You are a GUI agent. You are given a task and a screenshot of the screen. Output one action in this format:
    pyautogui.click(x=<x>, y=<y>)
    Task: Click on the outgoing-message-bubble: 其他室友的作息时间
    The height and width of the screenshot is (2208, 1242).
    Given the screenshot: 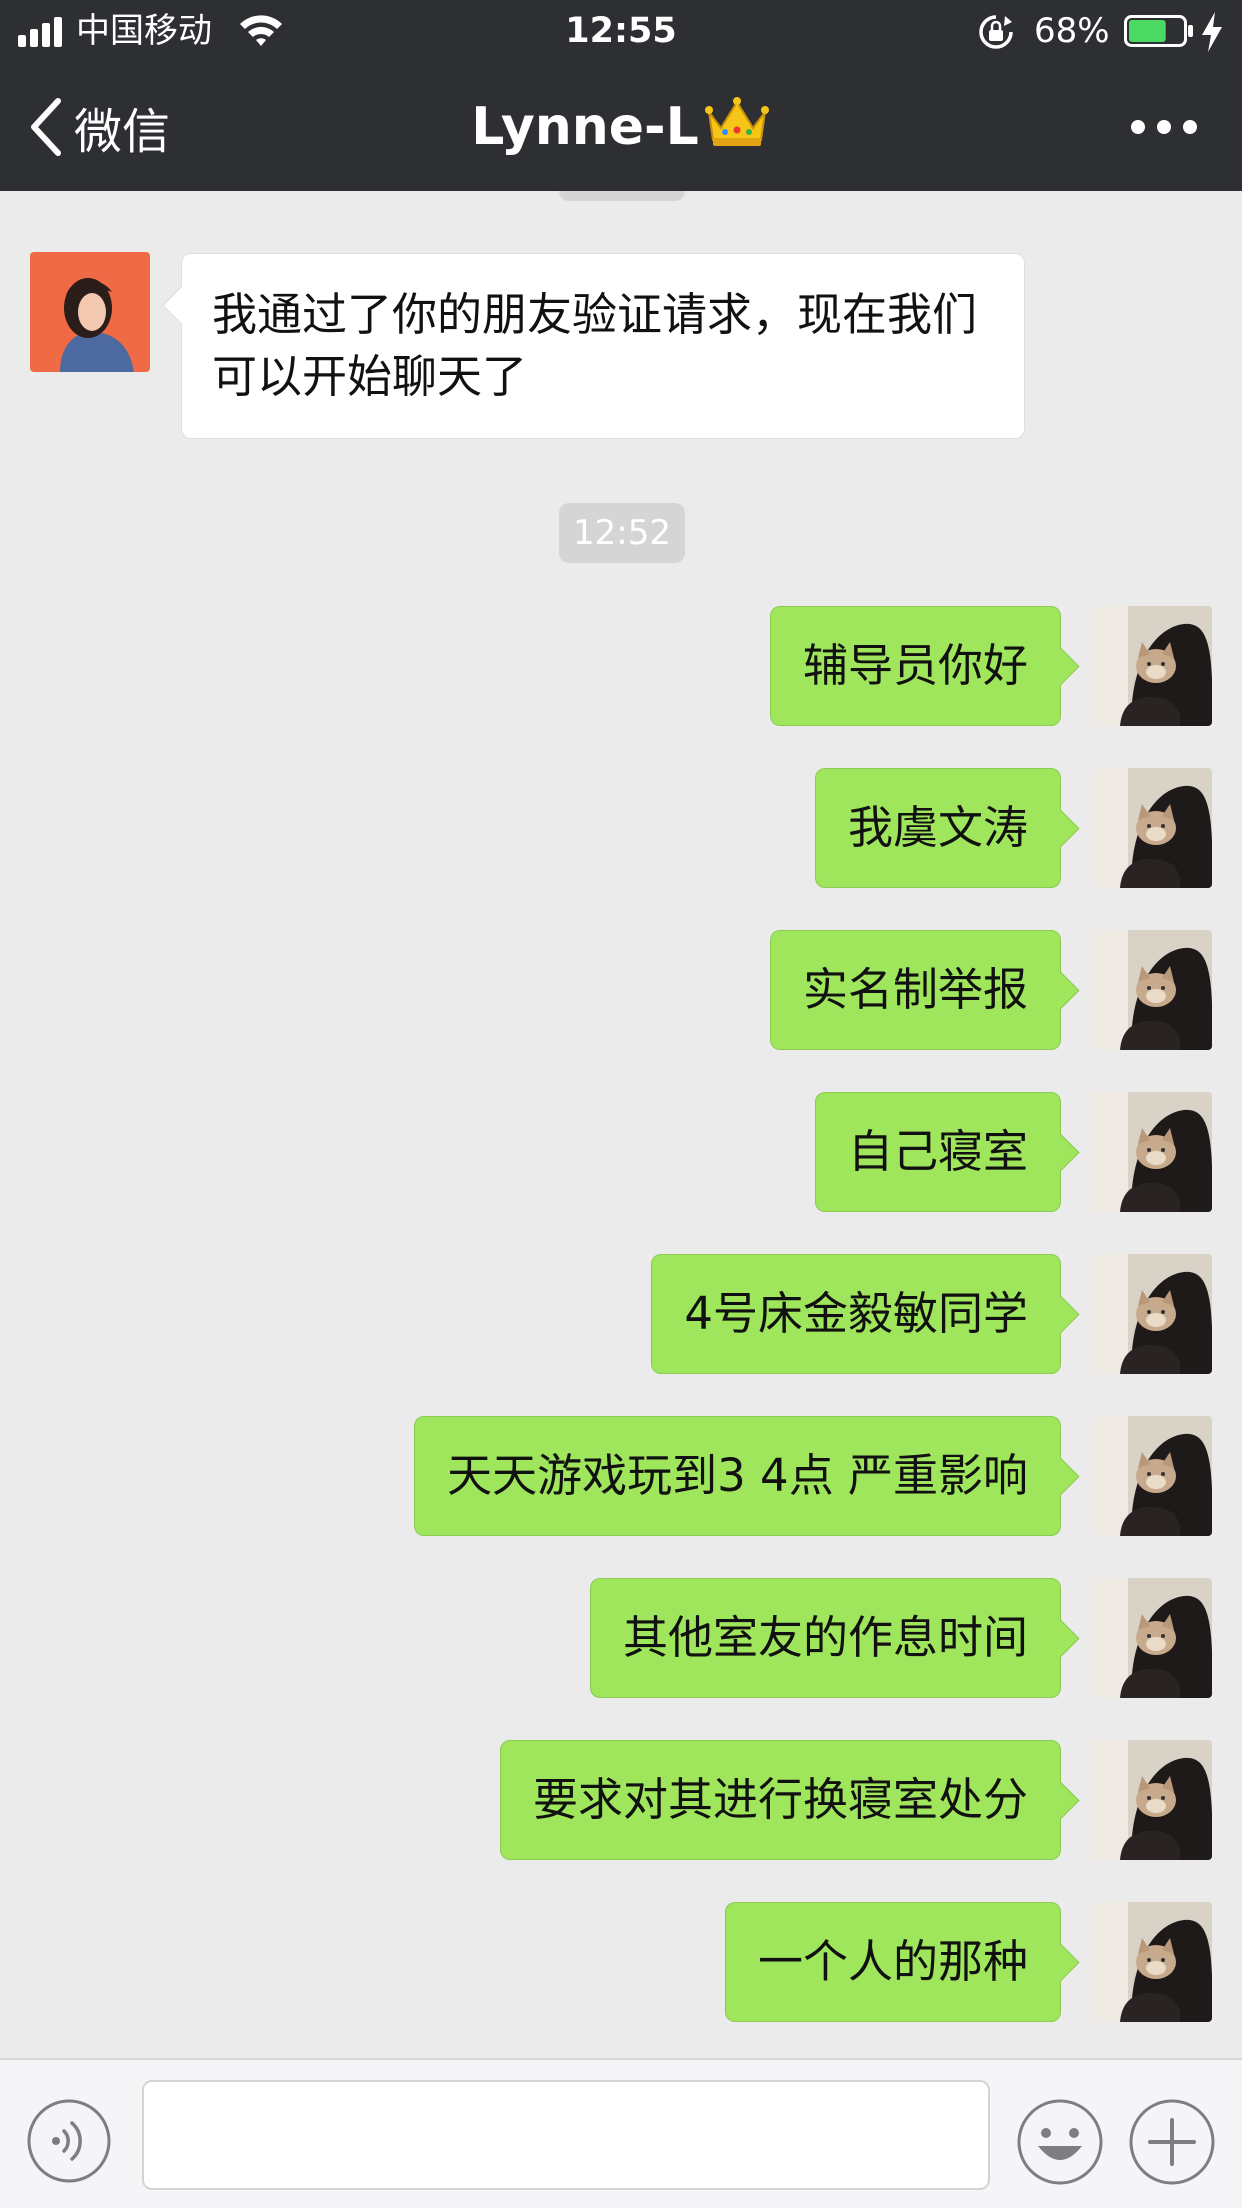 What is the action you would take?
    pyautogui.click(x=825, y=1638)
    